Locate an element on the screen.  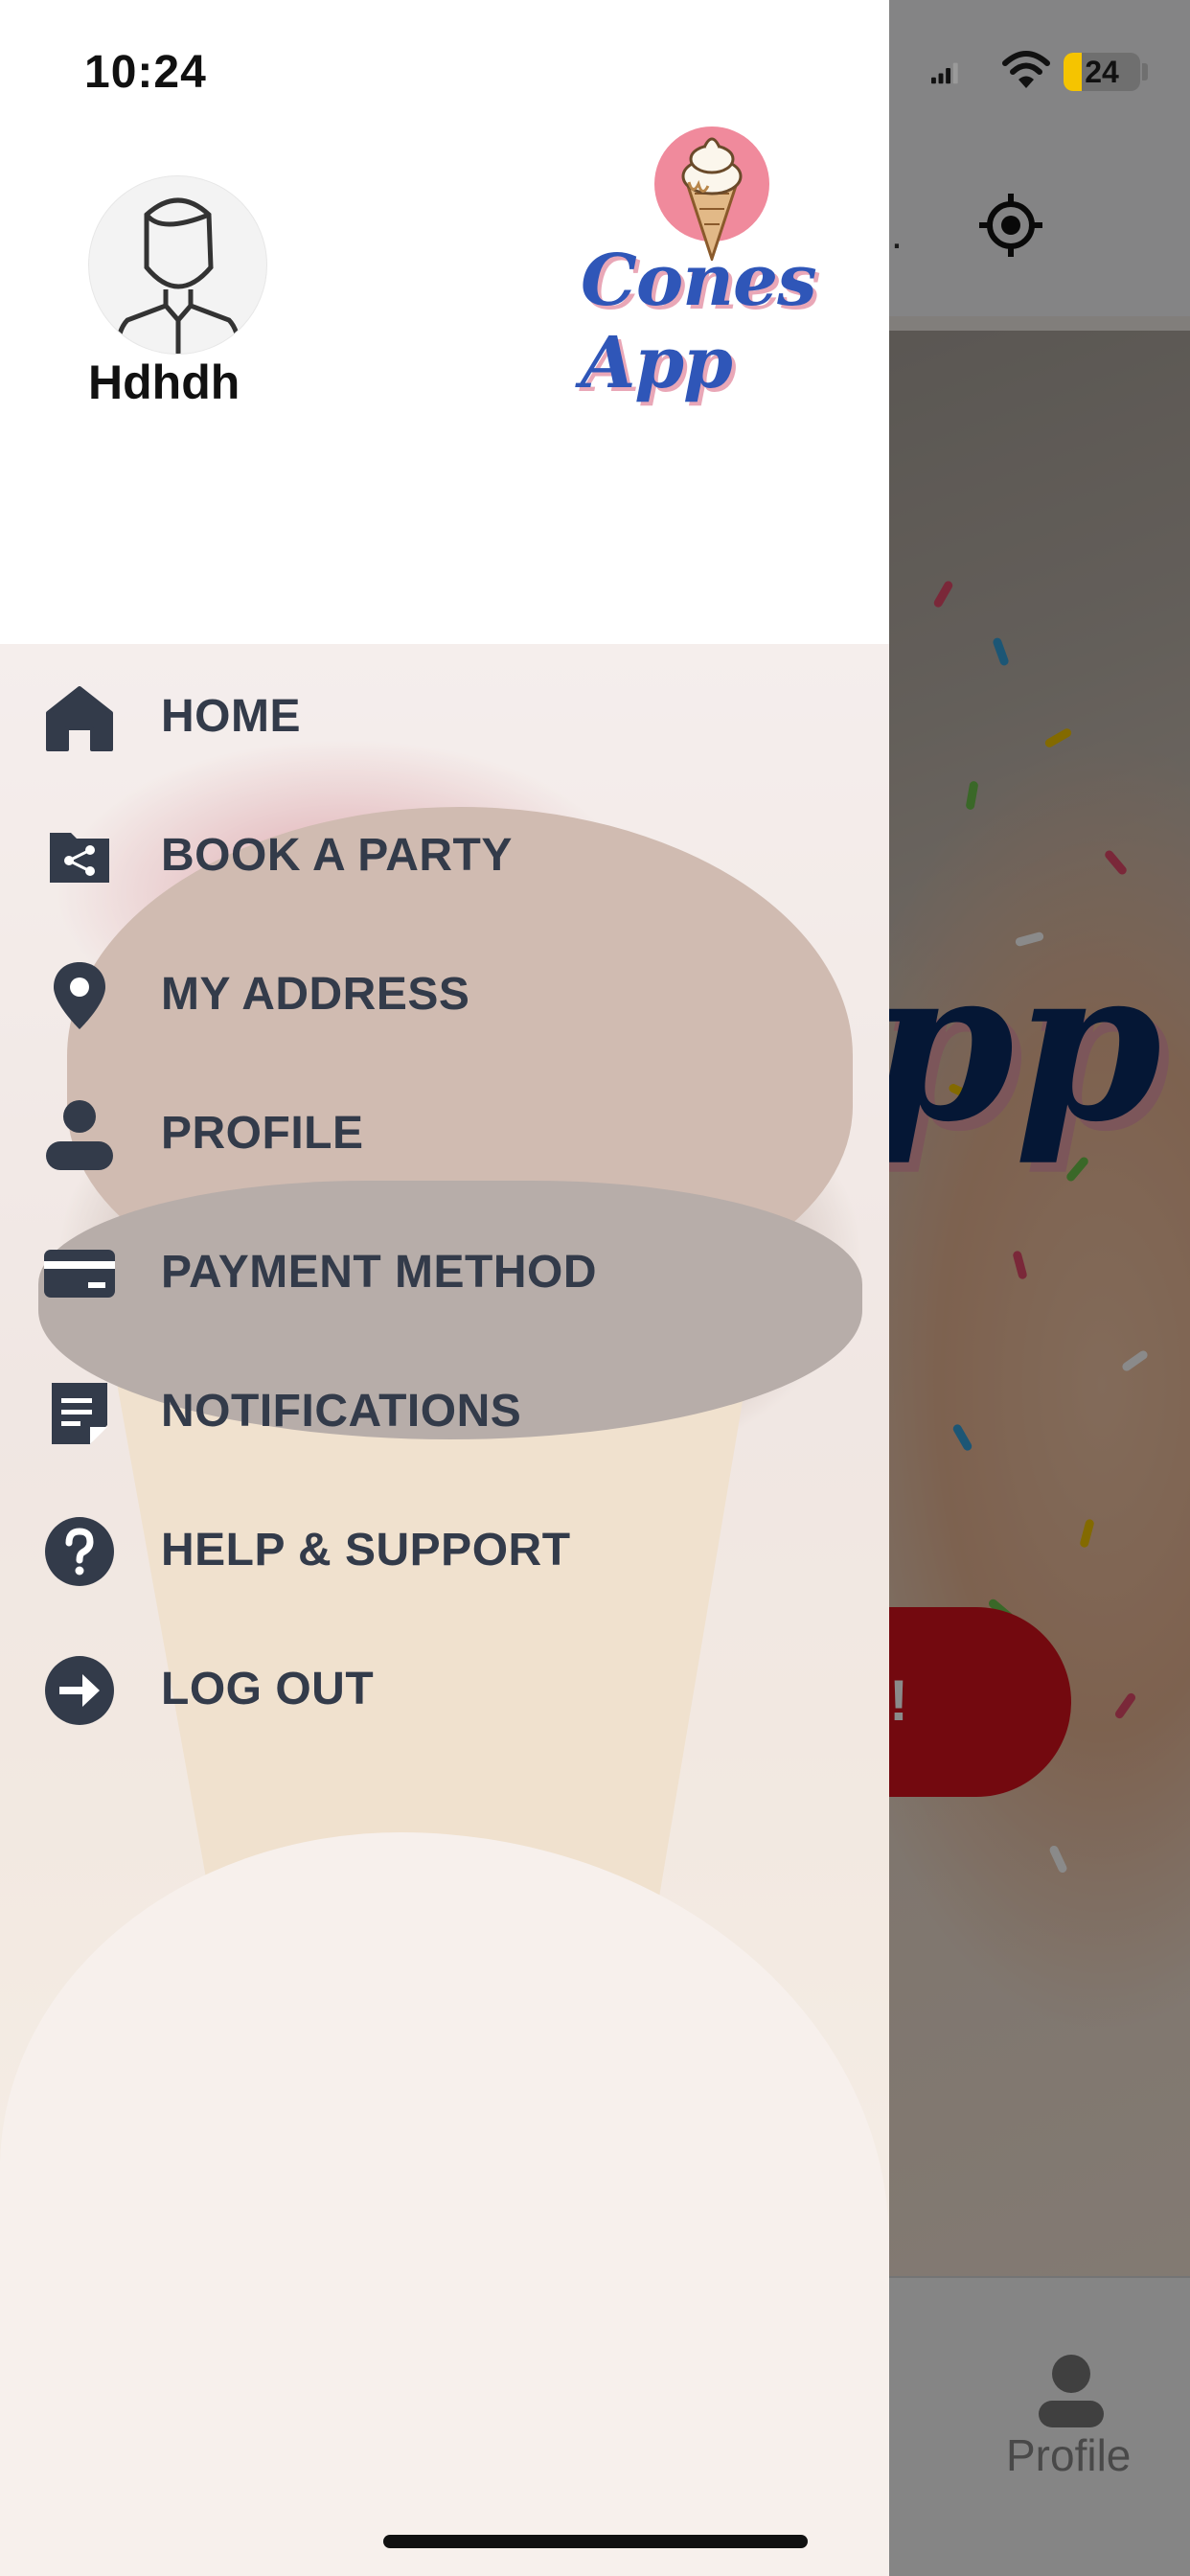
menu-item-label: HOME is located at coordinates (231, 716).